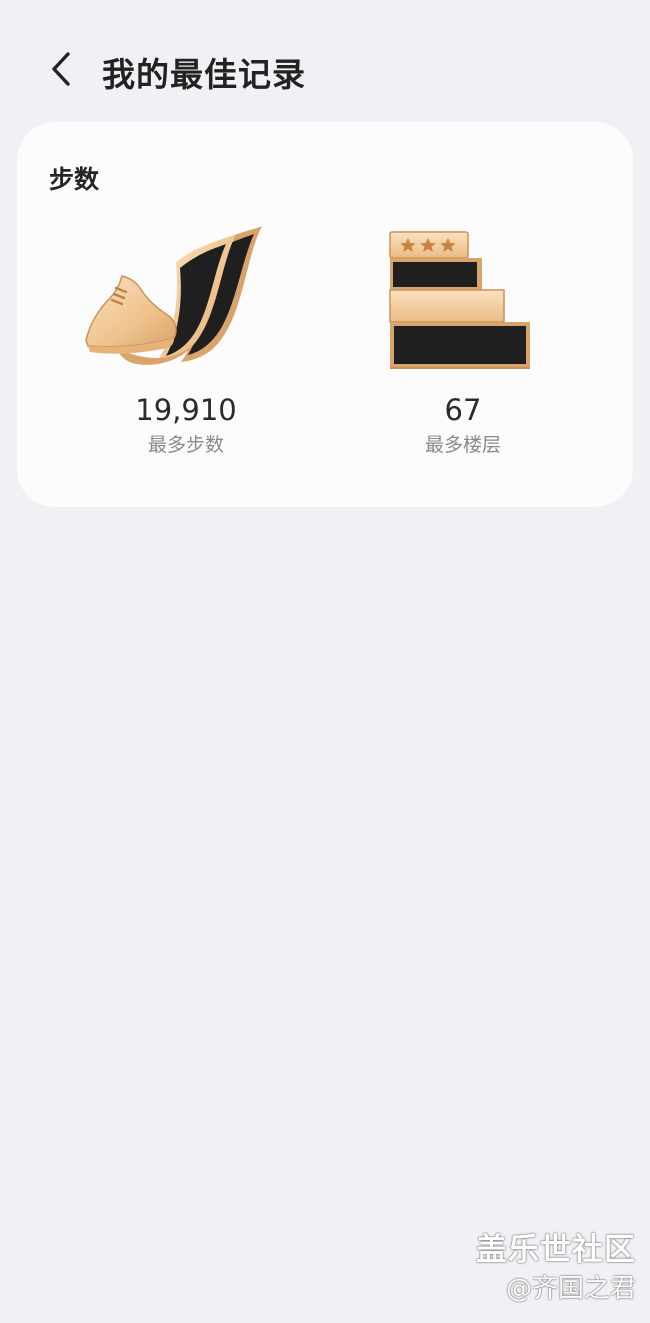 The height and width of the screenshot is (1323, 650). I want to click on back-button, so click(61, 69).